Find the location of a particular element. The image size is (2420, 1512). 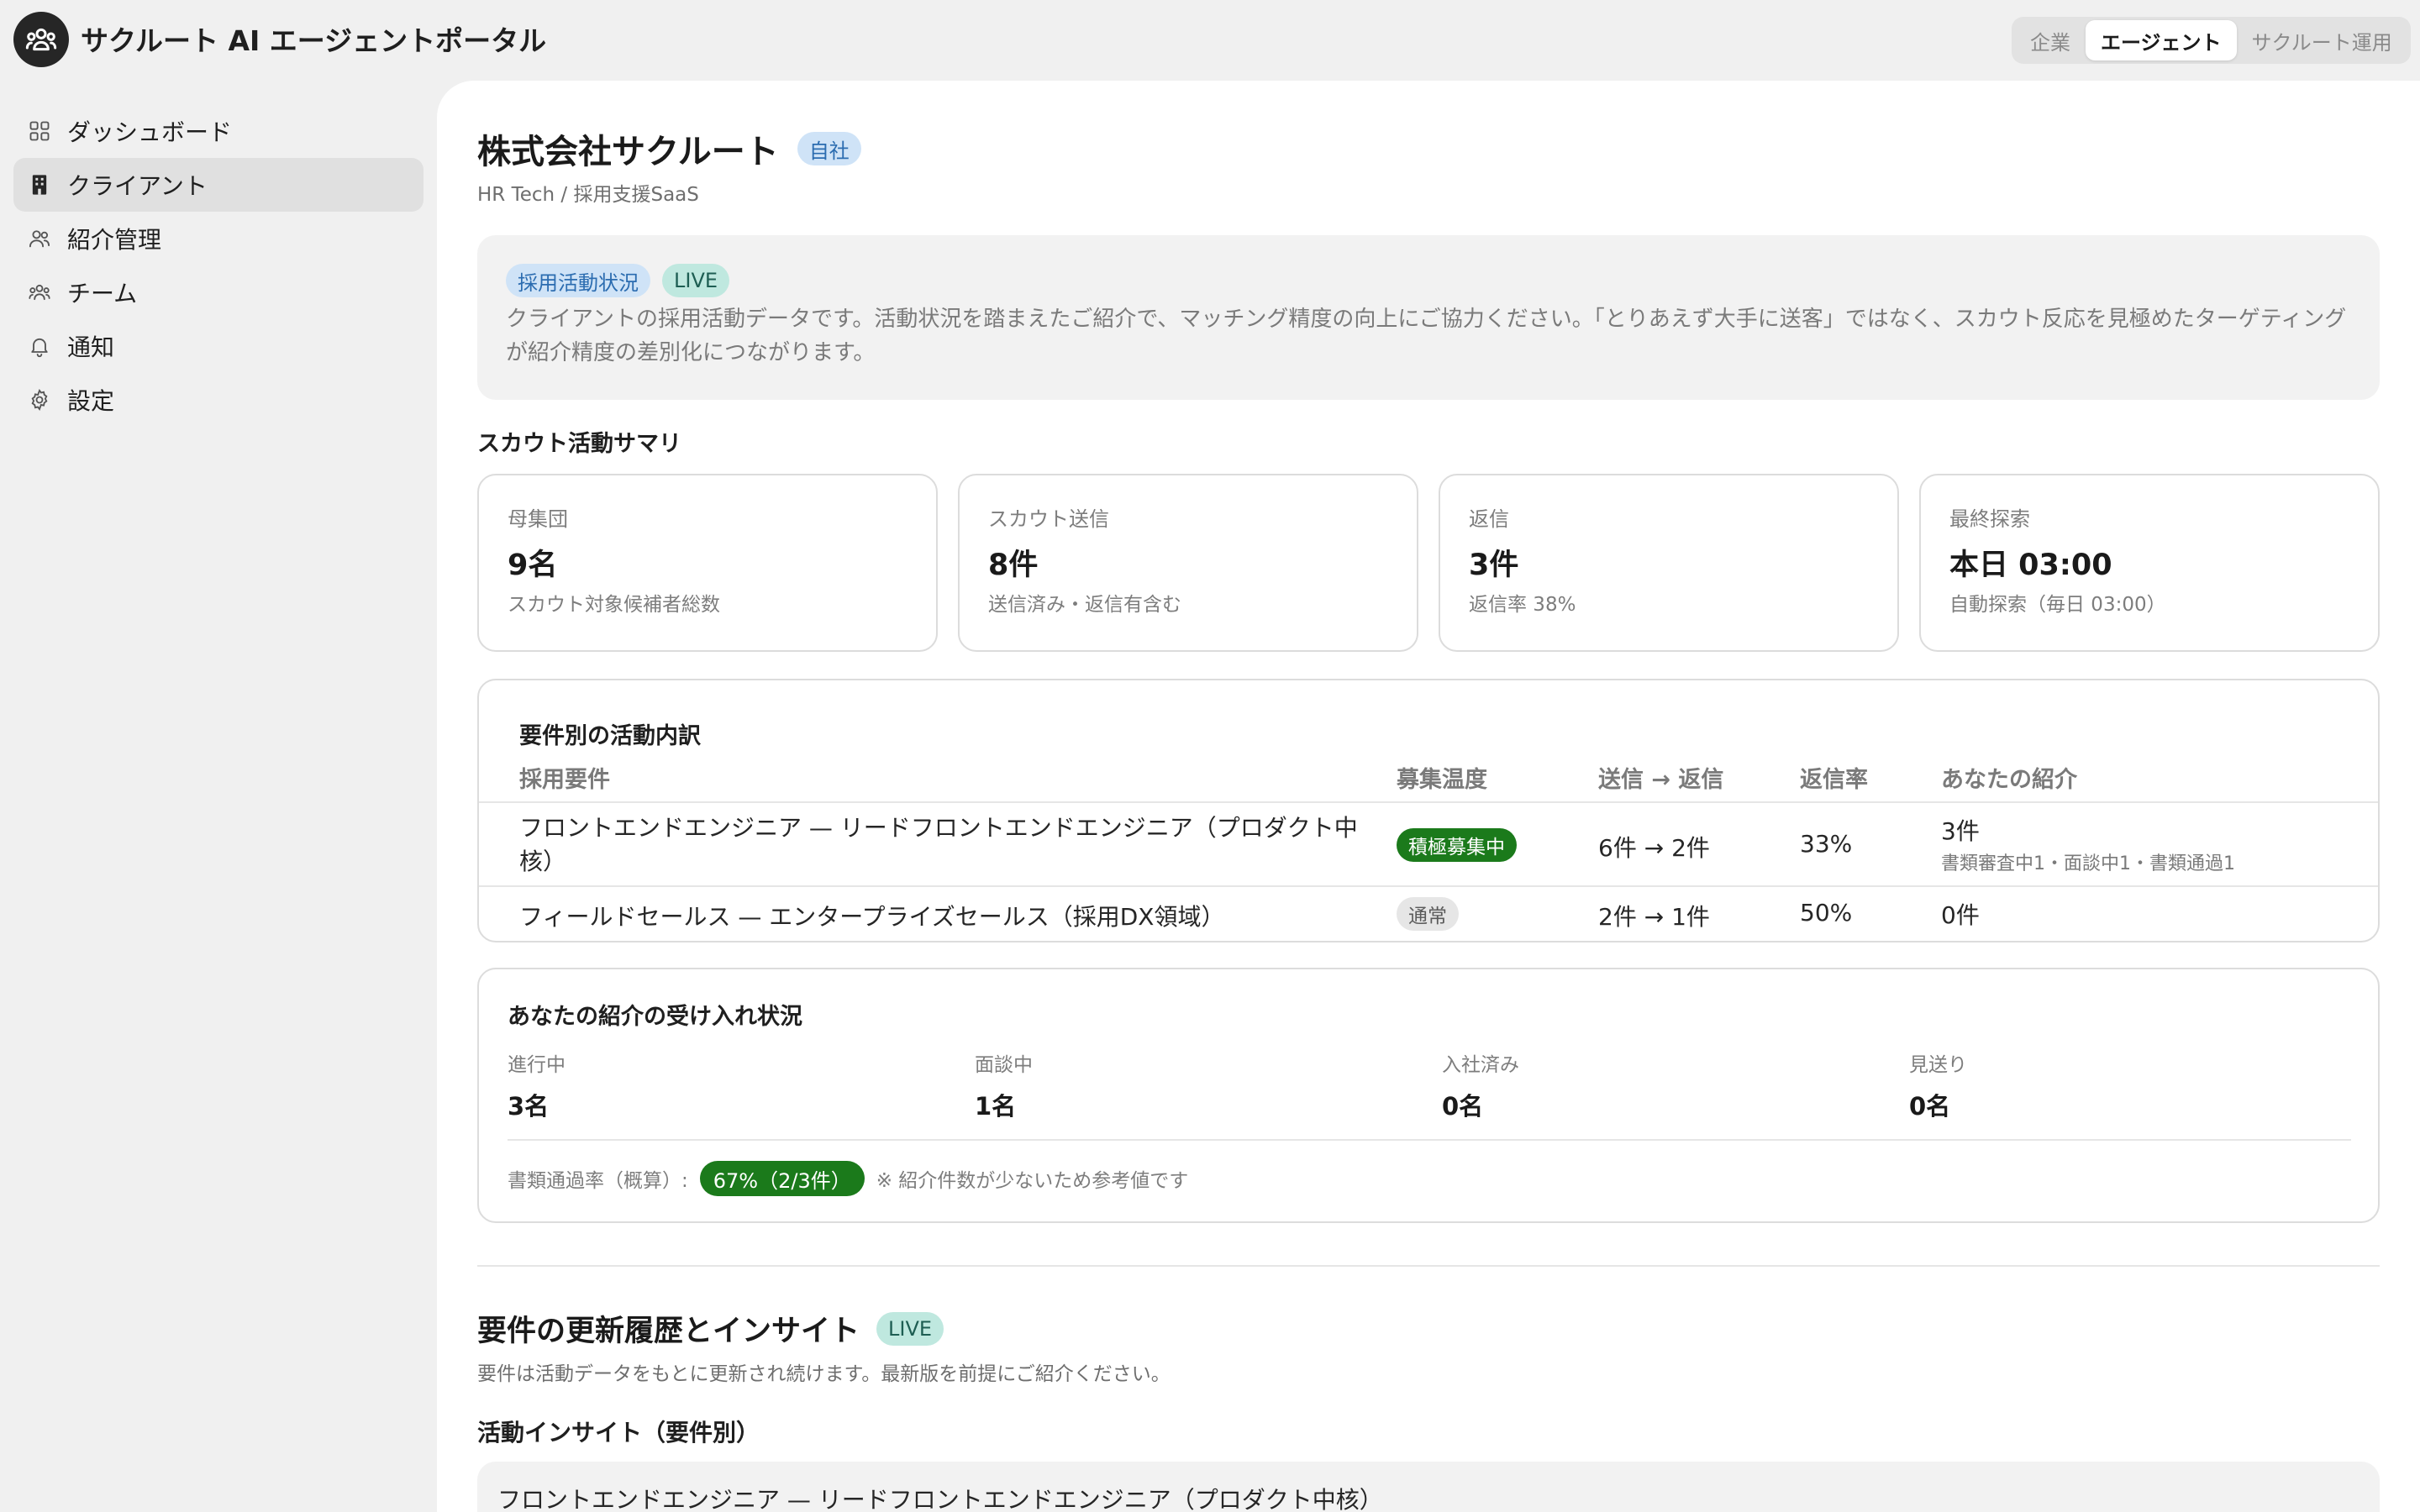

summary-card-replies: 返信 3件 返信率 38% is located at coordinates (1669, 563).